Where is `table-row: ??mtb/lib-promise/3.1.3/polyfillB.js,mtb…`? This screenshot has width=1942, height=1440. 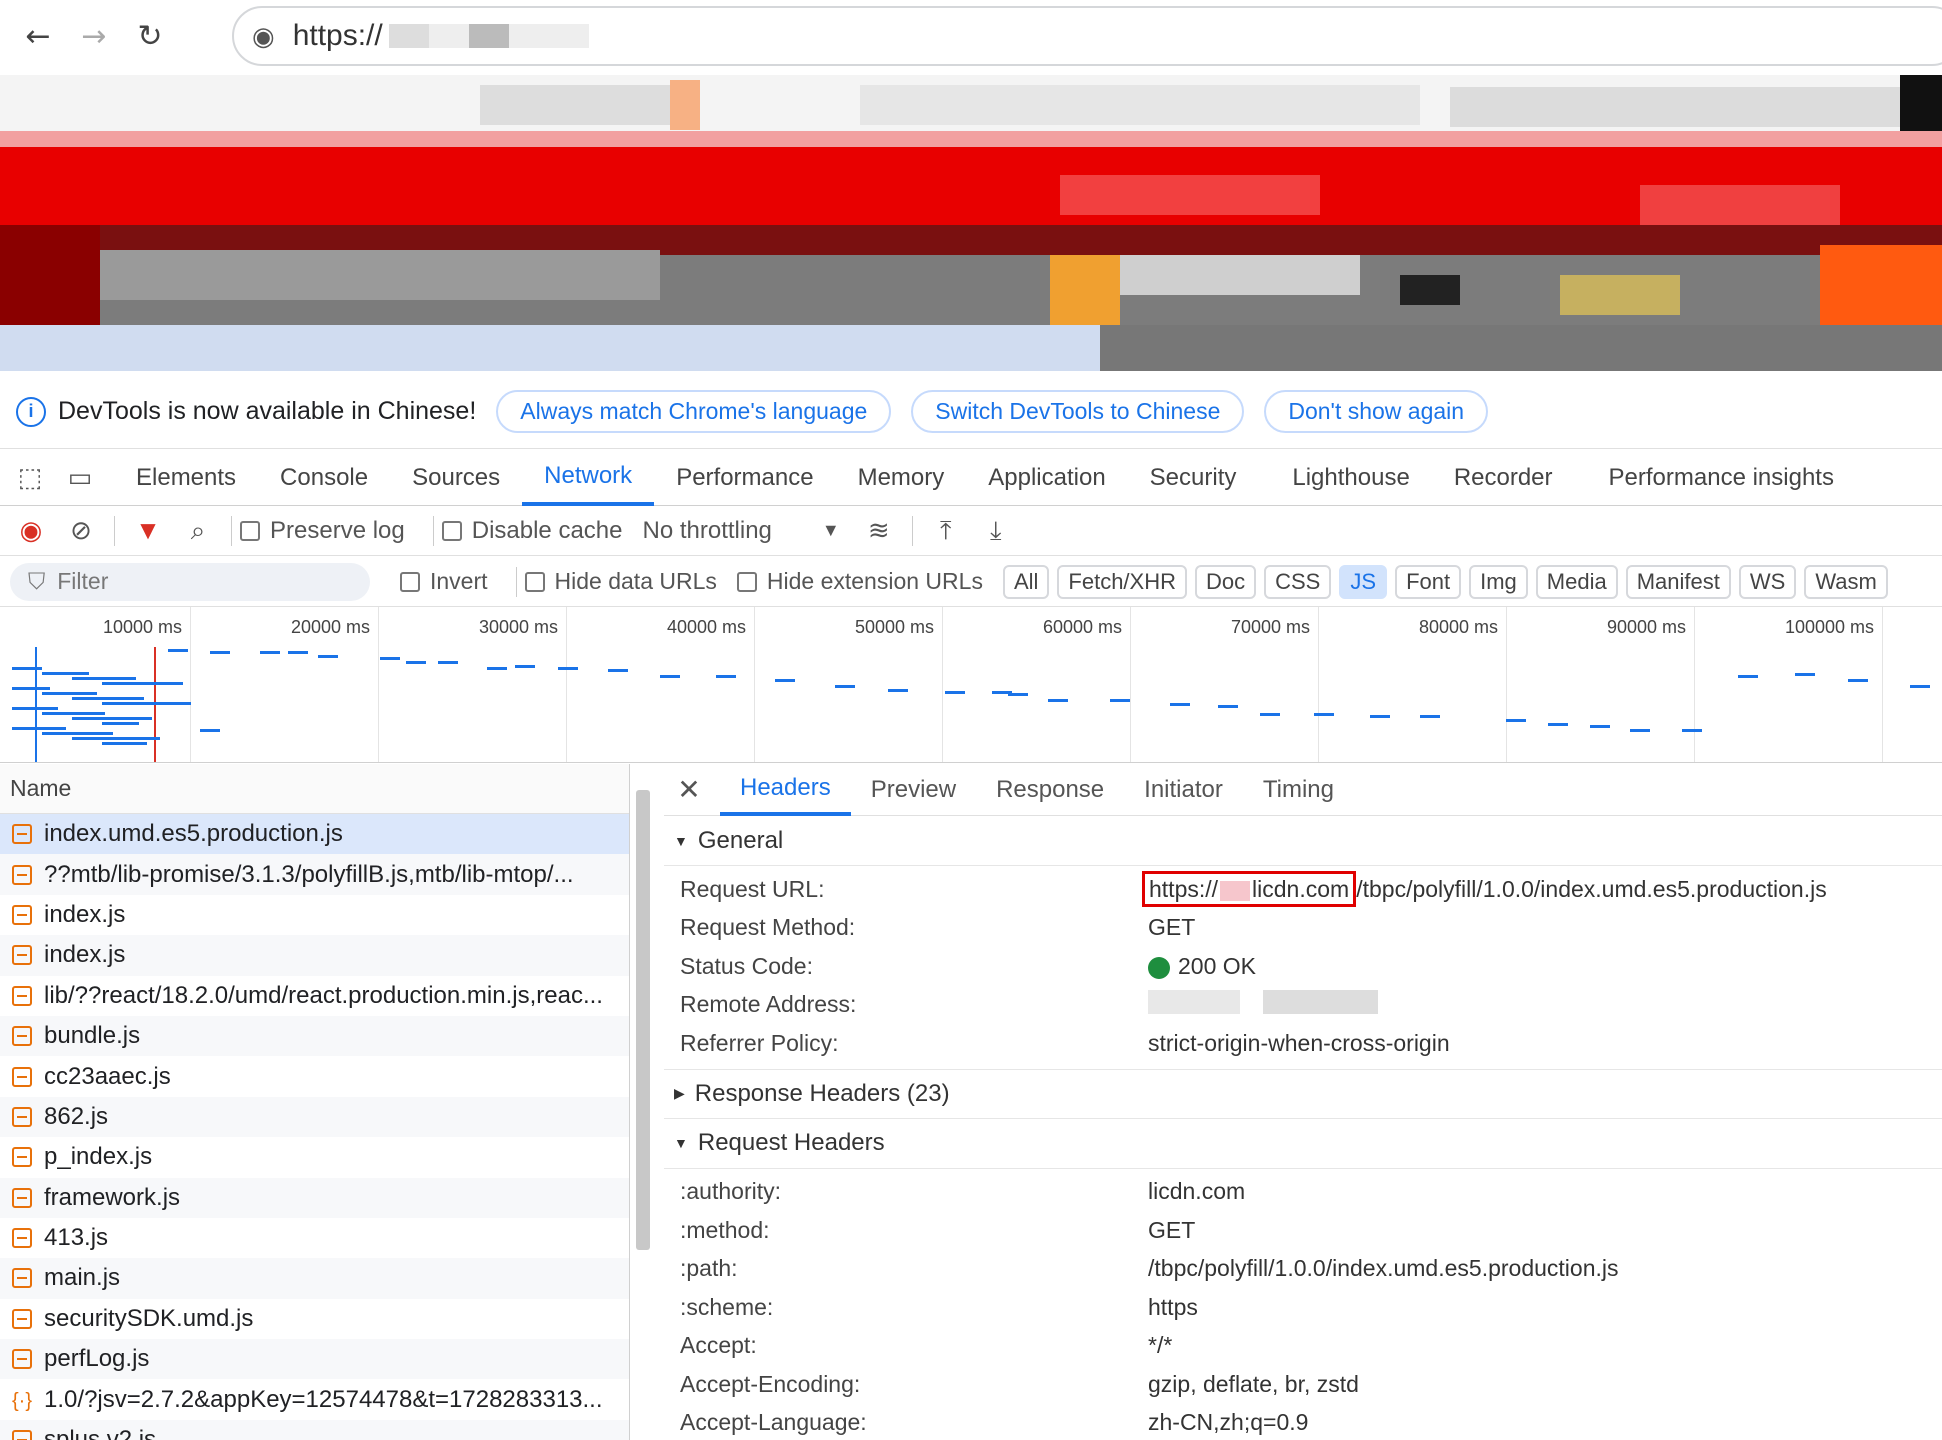
table-row: ??mtb/lib-promise/3.1.3/polyfillB.js,mtb… is located at coordinates (314, 874).